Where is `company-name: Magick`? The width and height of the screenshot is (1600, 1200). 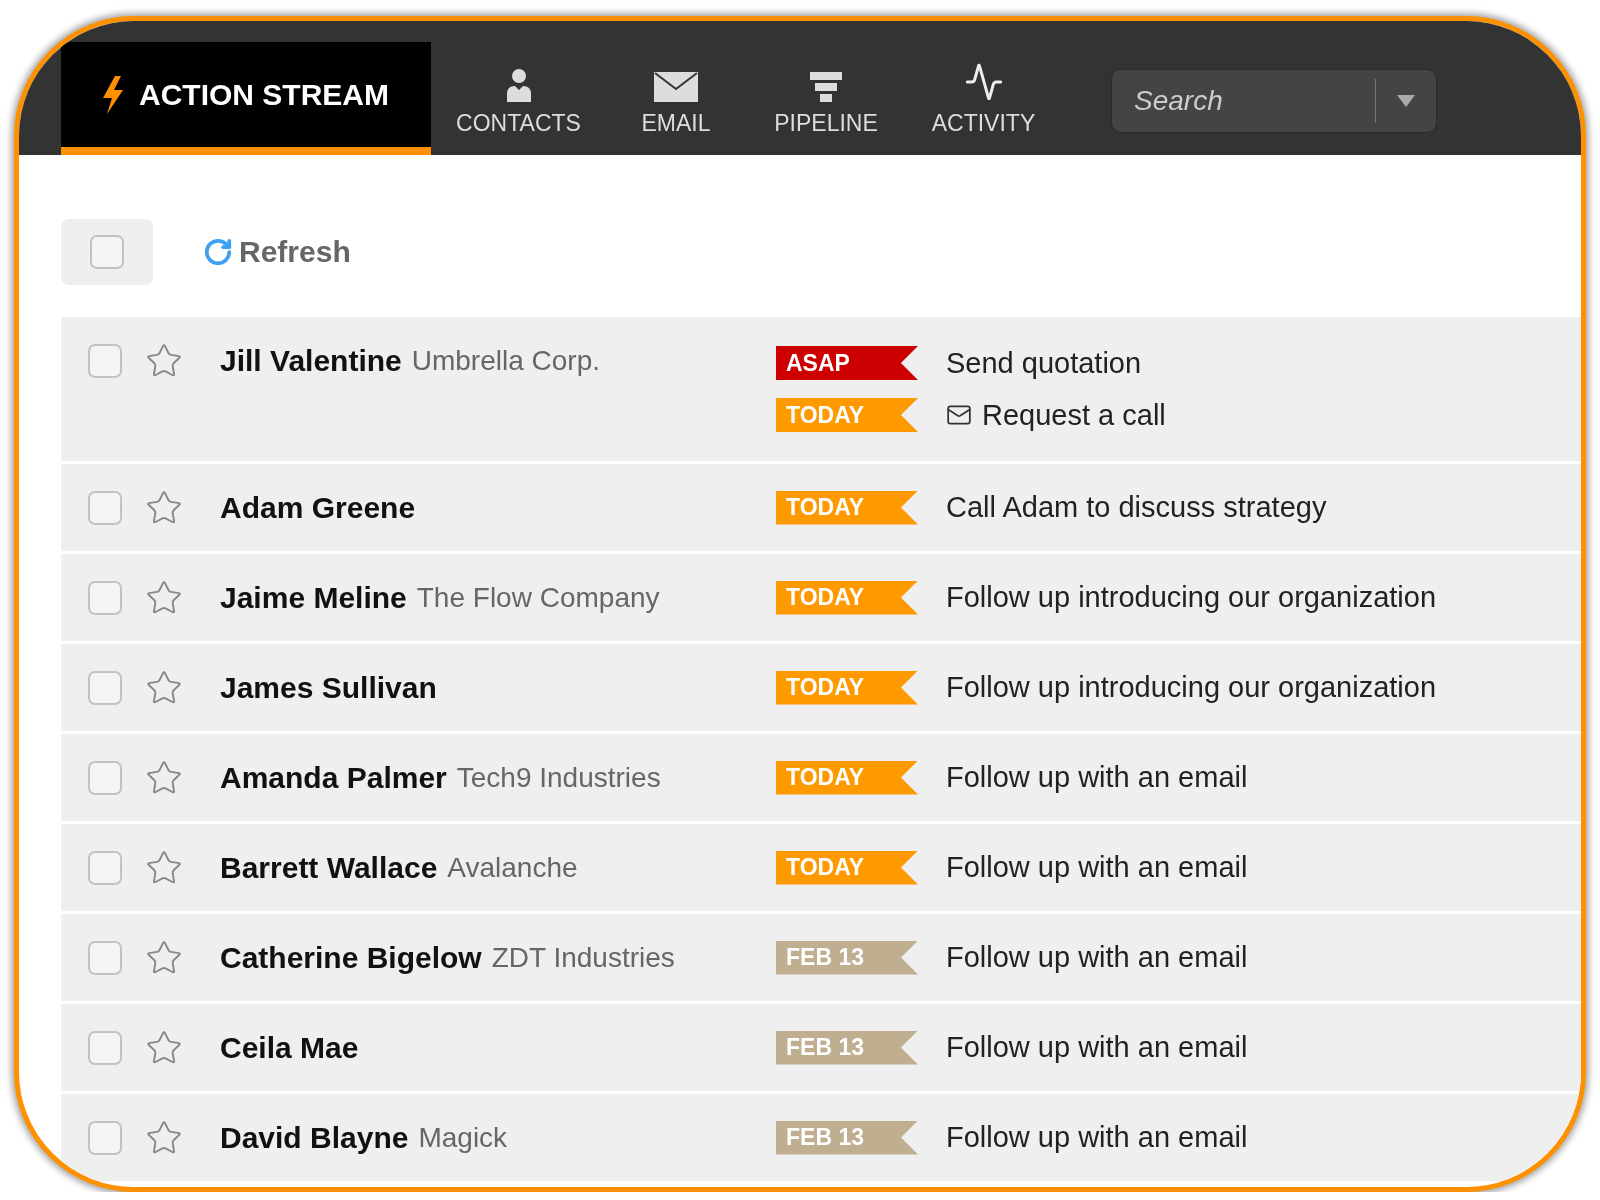
company-name: Magick is located at coordinates (463, 1137).